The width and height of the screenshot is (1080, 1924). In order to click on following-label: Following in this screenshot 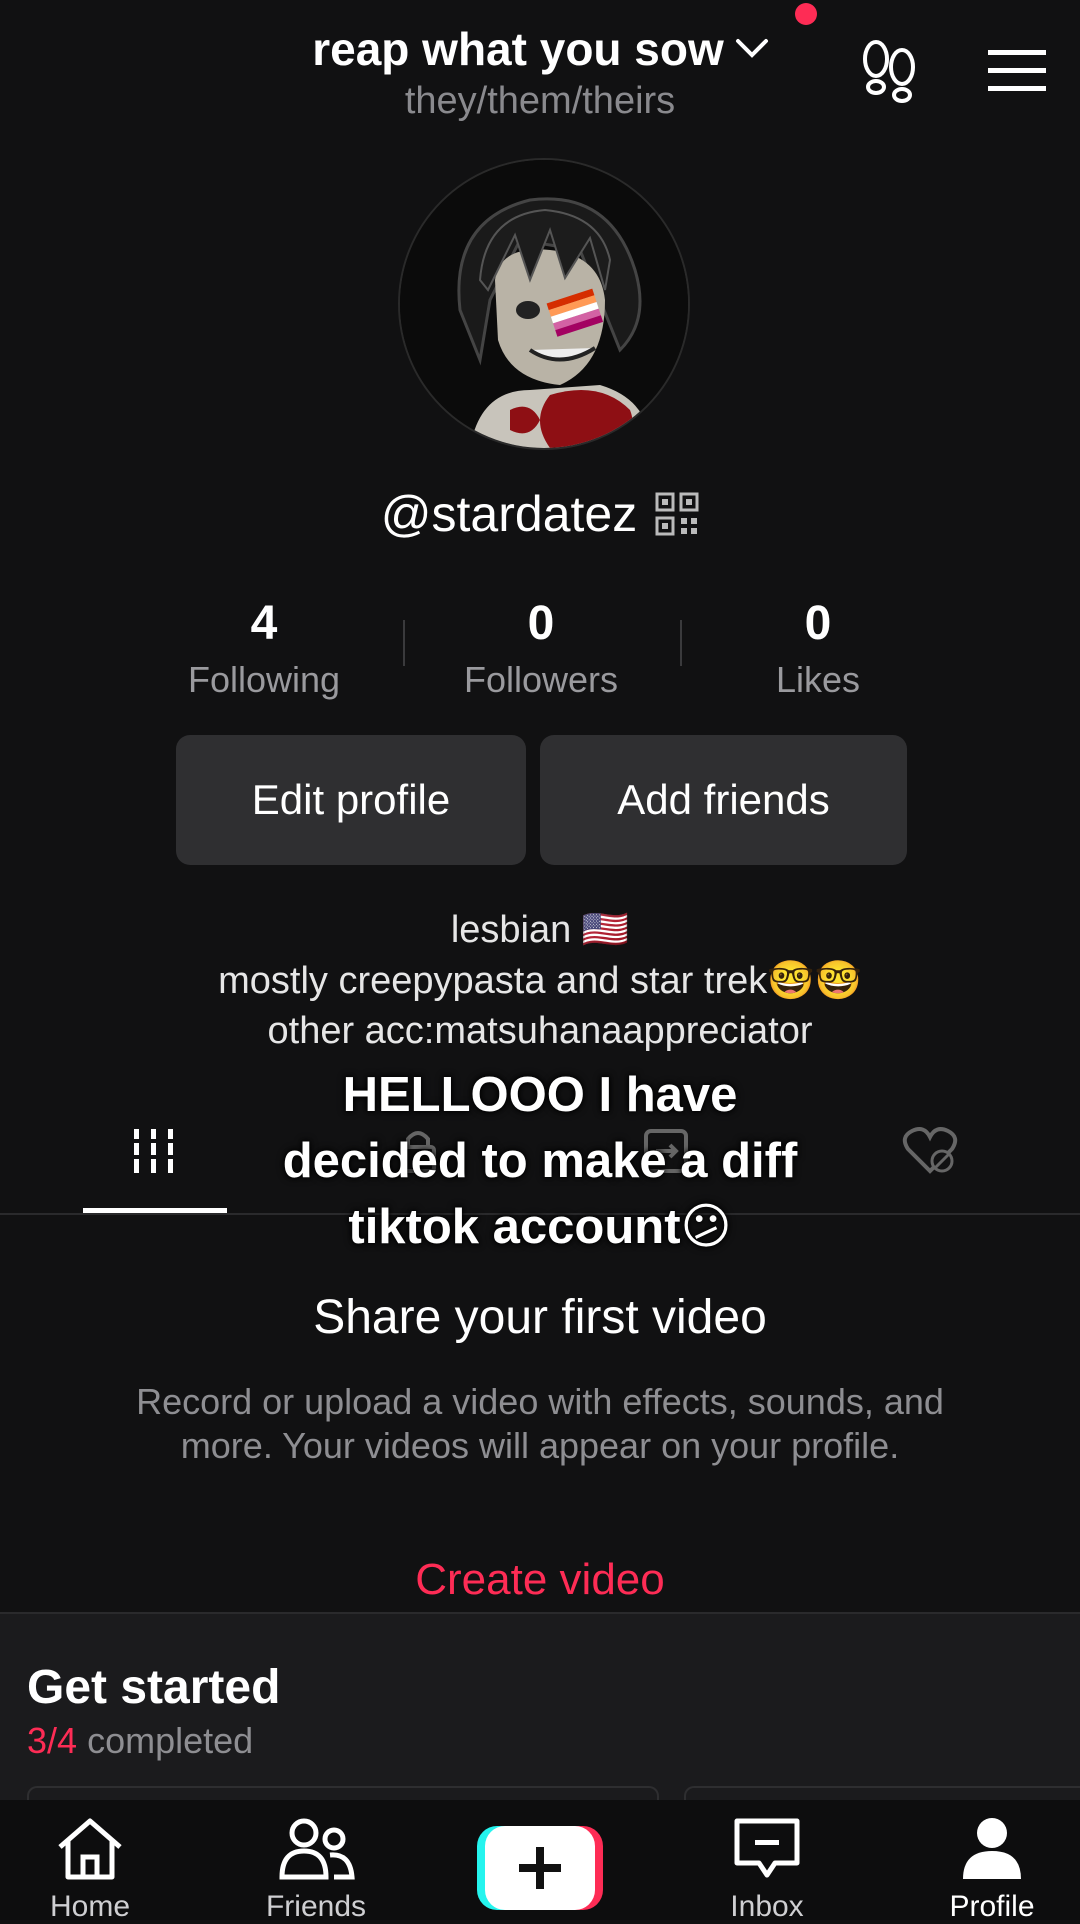, I will do `click(264, 679)`.